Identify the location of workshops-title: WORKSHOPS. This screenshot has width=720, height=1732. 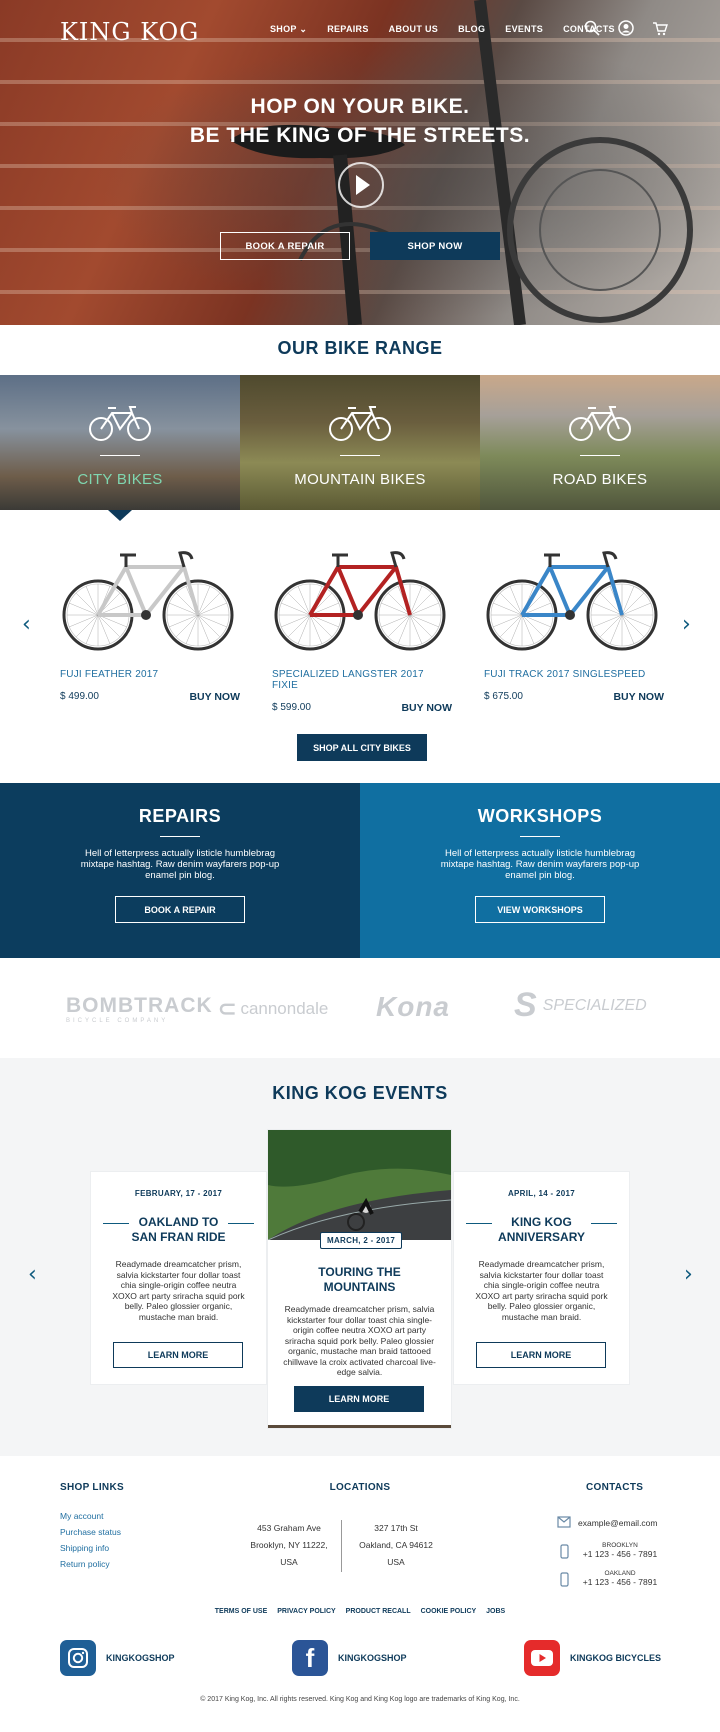
(540, 816).